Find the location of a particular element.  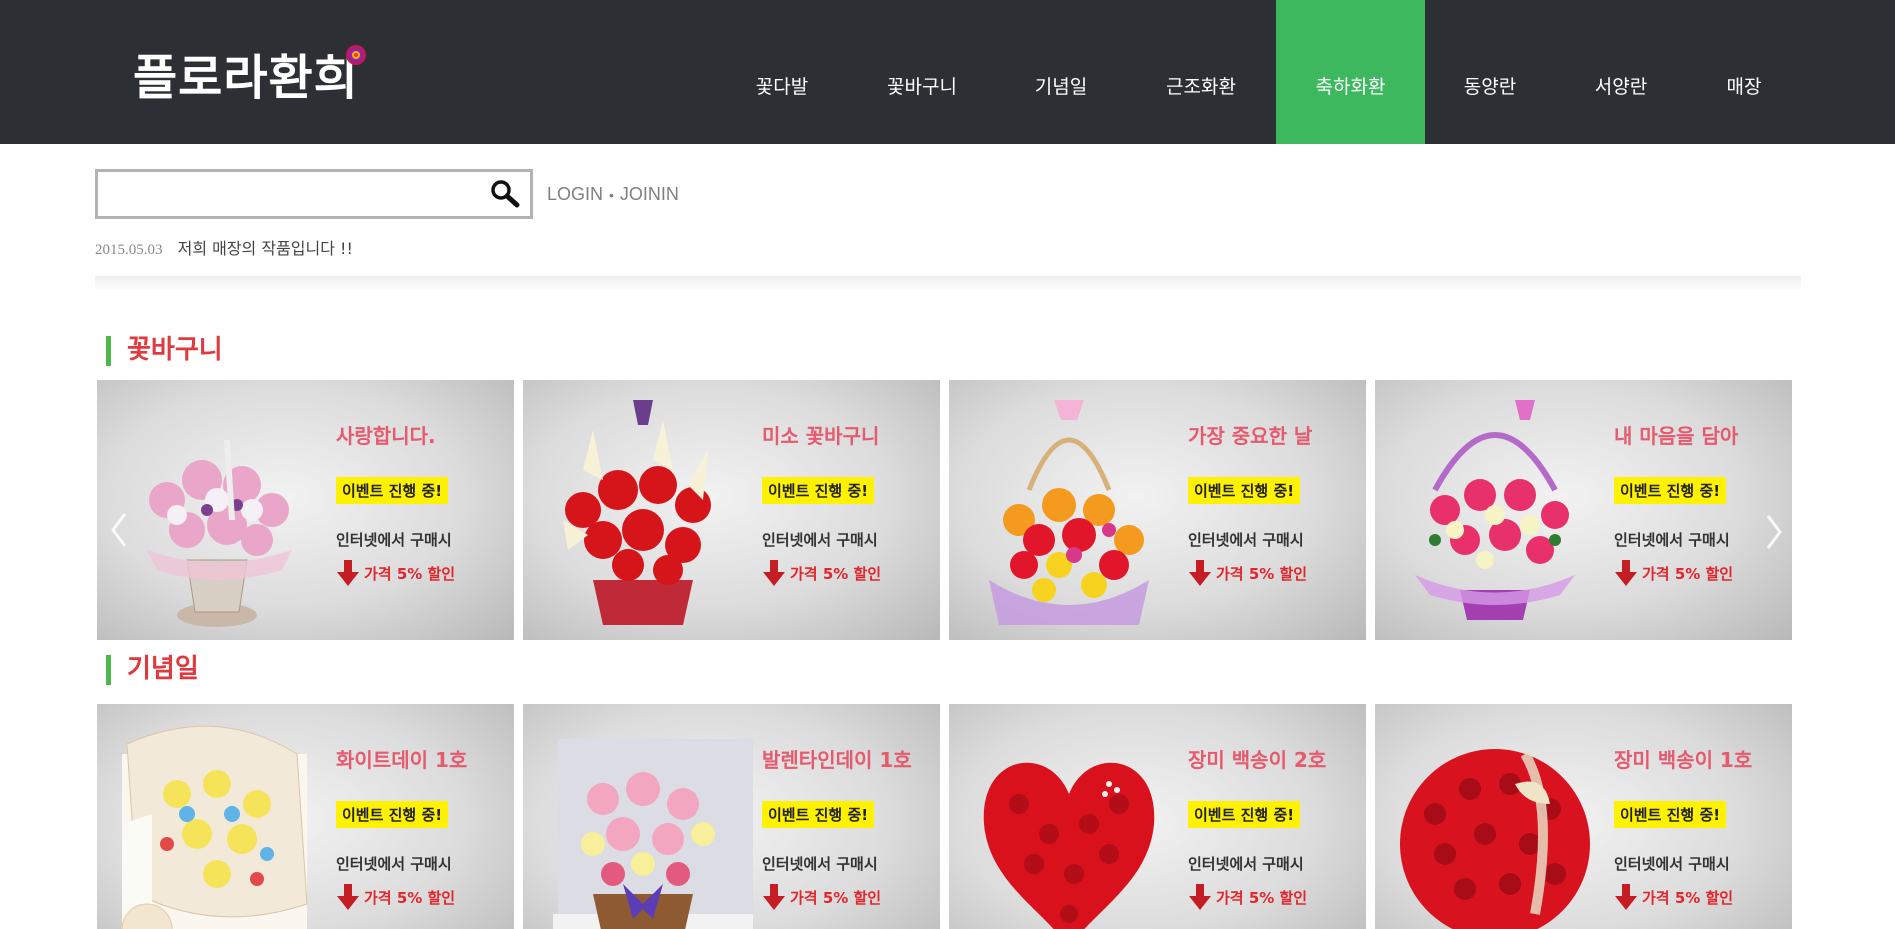

search-icon is located at coordinates (505, 194).